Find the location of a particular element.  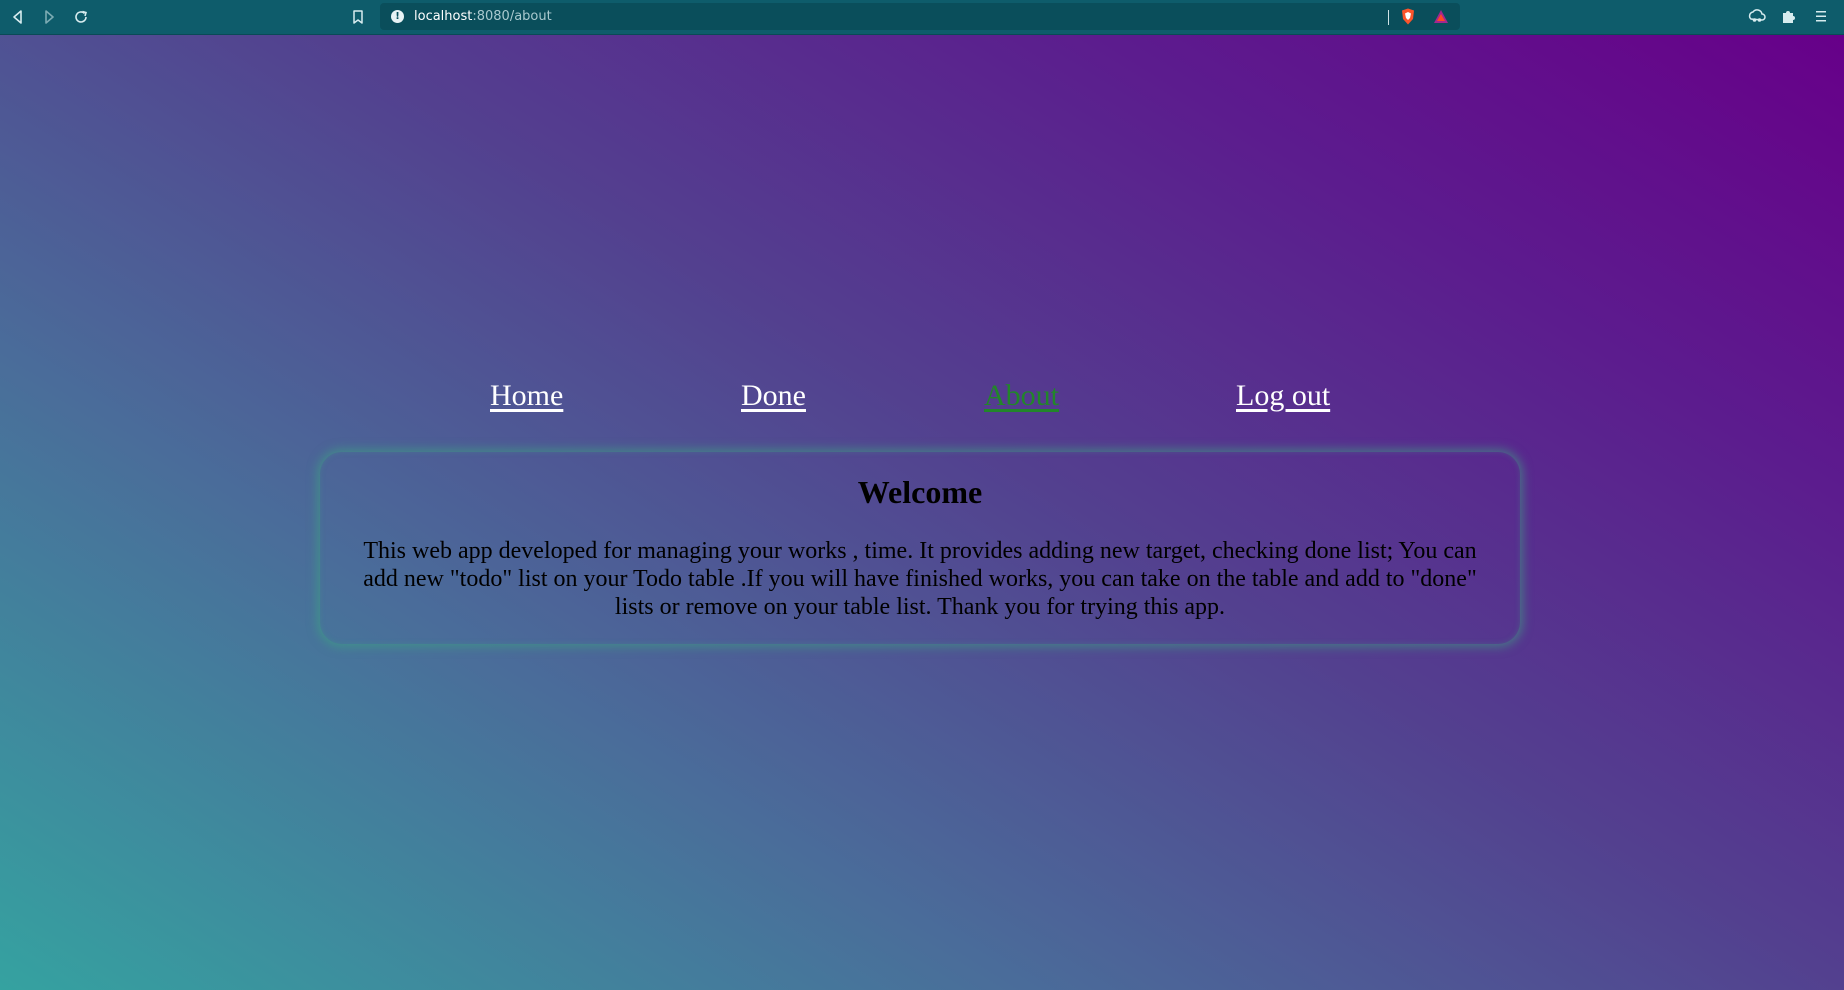

menu-icon is located at coordinates (1821, 16).